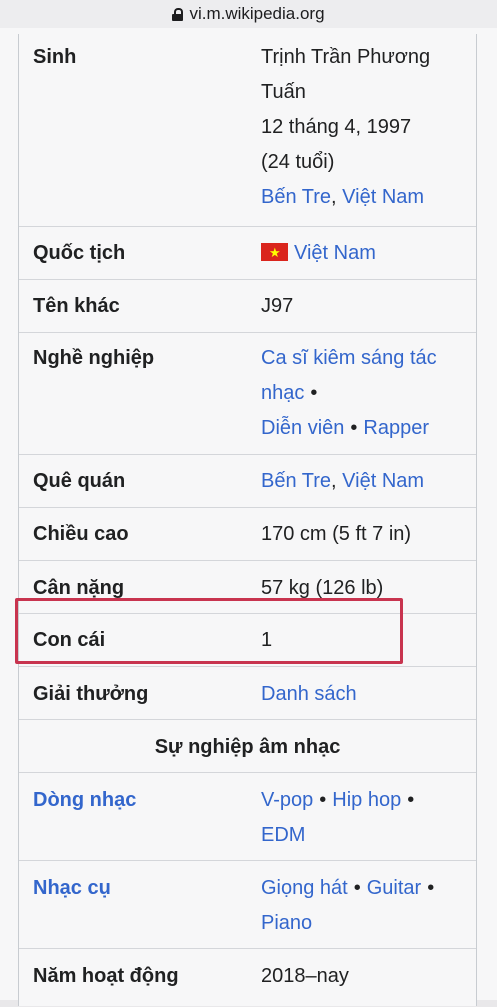 The image size is (497, 1007). I want to click on genre-value: V-pop • Hip hop • EDM, so click(366, 818).